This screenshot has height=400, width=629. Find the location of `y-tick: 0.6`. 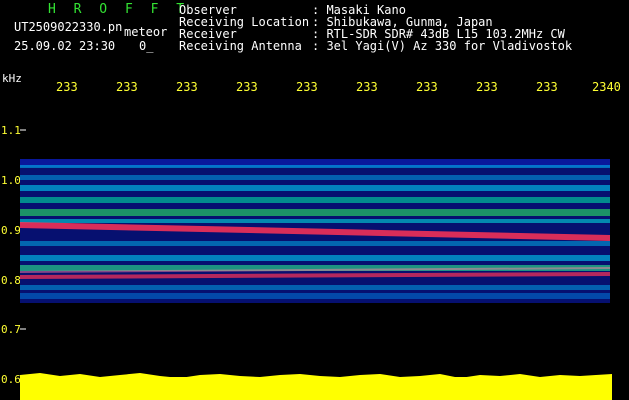

y-tick: 0.6 is located at coordinates (11, 379).